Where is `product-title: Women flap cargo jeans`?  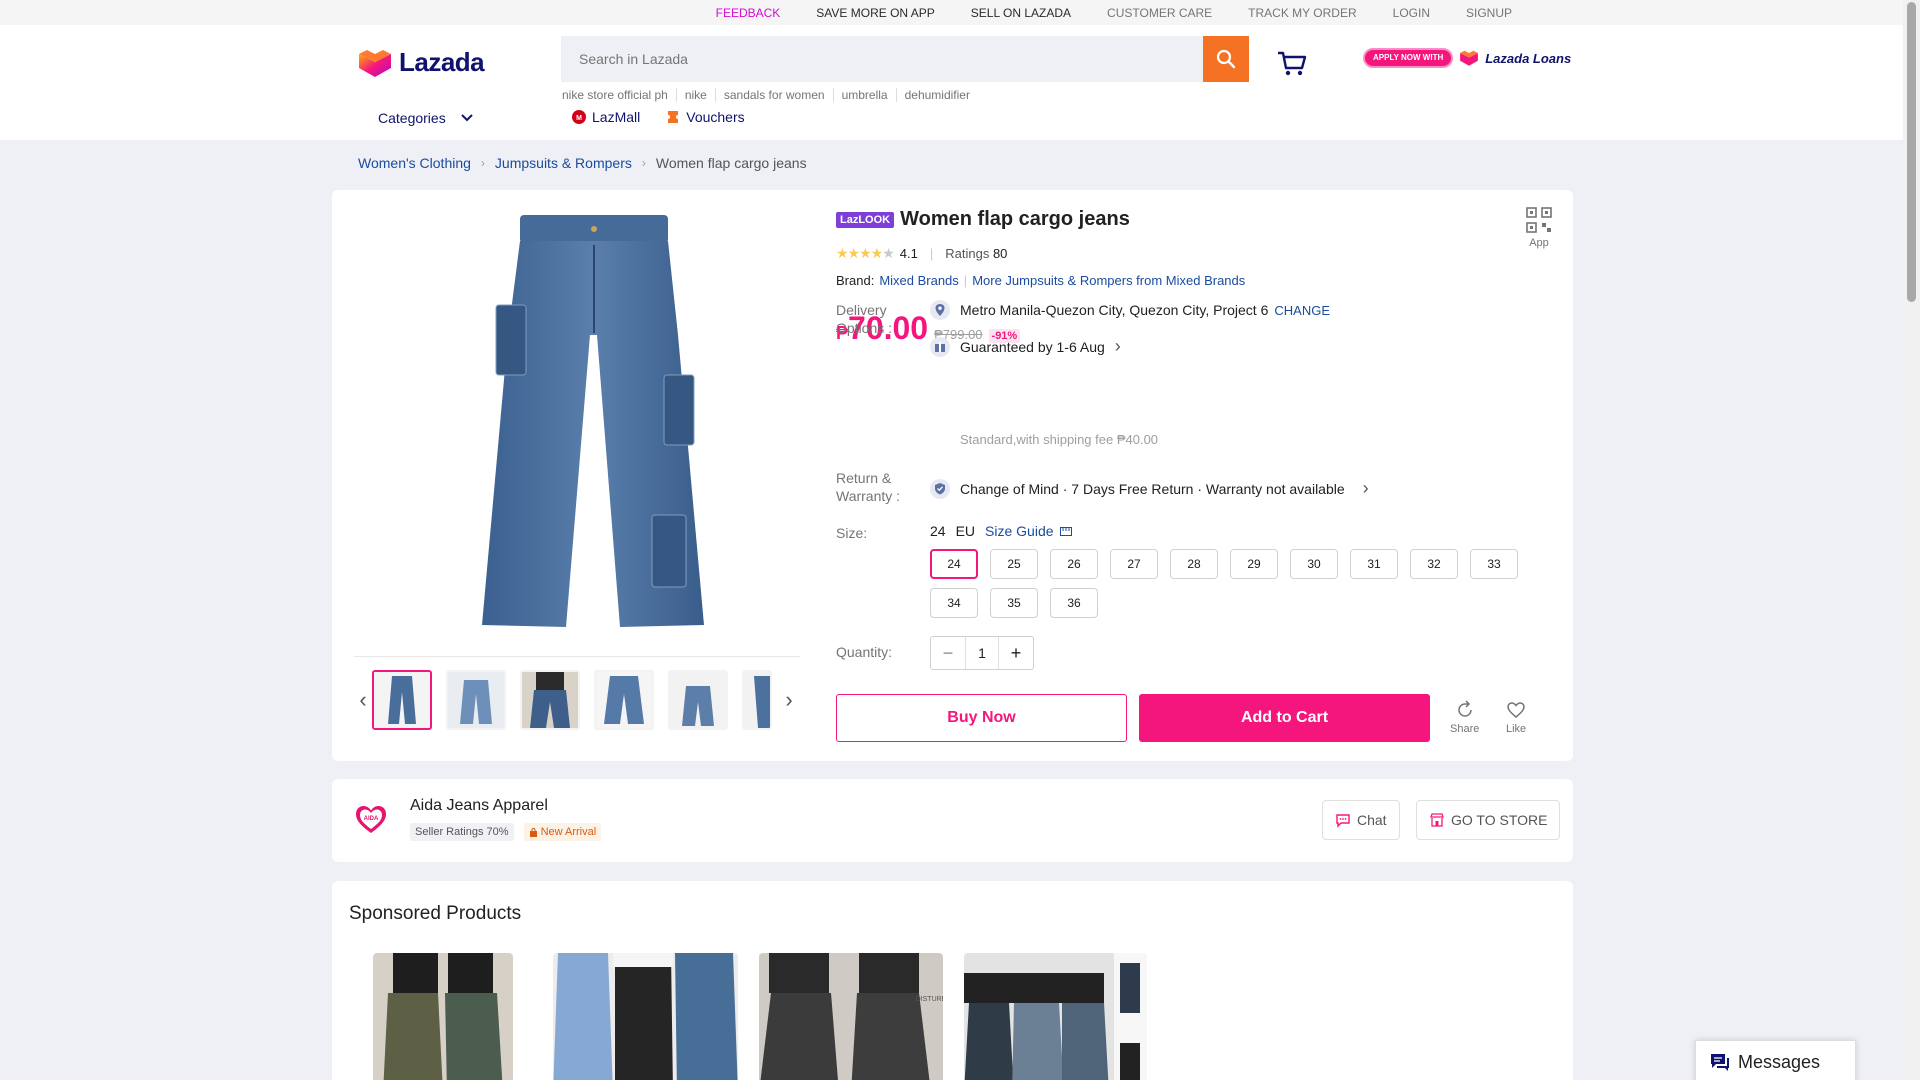
product-title: Women flap cargo jeans is located at coordinates (1015, 219).